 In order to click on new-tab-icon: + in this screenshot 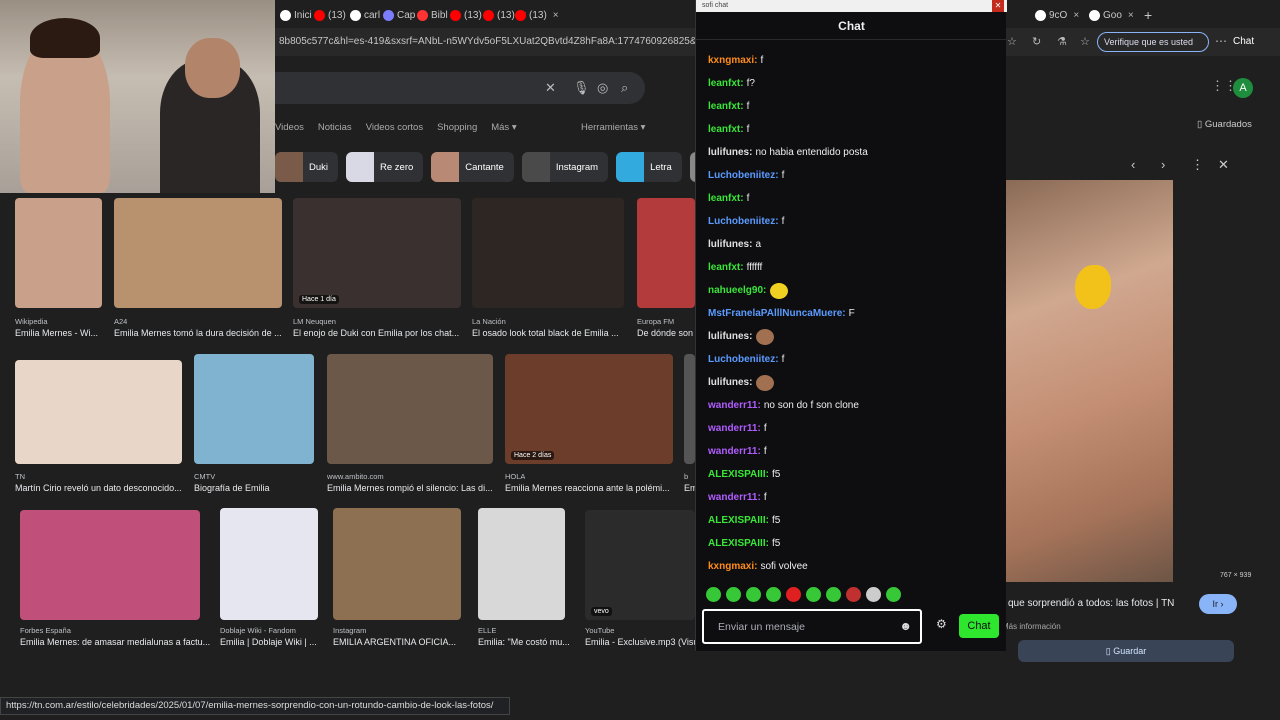, I will do `click(1148, 15)`.